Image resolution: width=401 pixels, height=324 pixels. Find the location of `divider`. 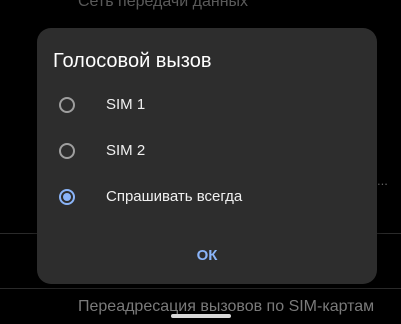

divider is located at coordinates (200, 288).